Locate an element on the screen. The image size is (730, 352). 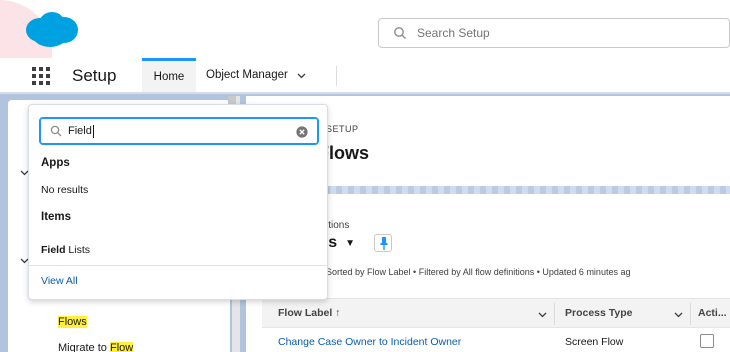
result-item-field-lists: Field Lists is located at coordinates (65, 250).